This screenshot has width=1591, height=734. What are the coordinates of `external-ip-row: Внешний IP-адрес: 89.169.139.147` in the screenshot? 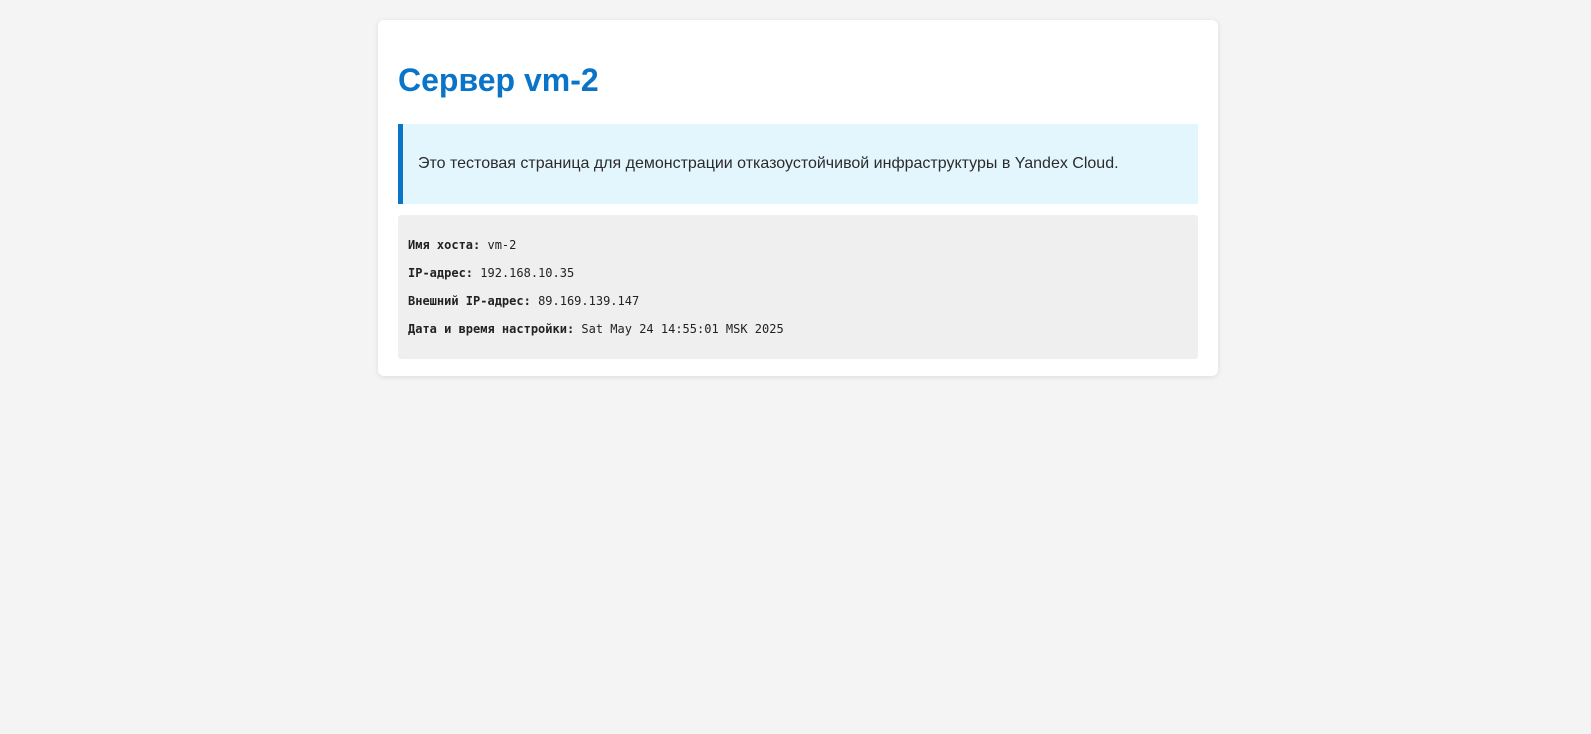 It's located at (798, 307).